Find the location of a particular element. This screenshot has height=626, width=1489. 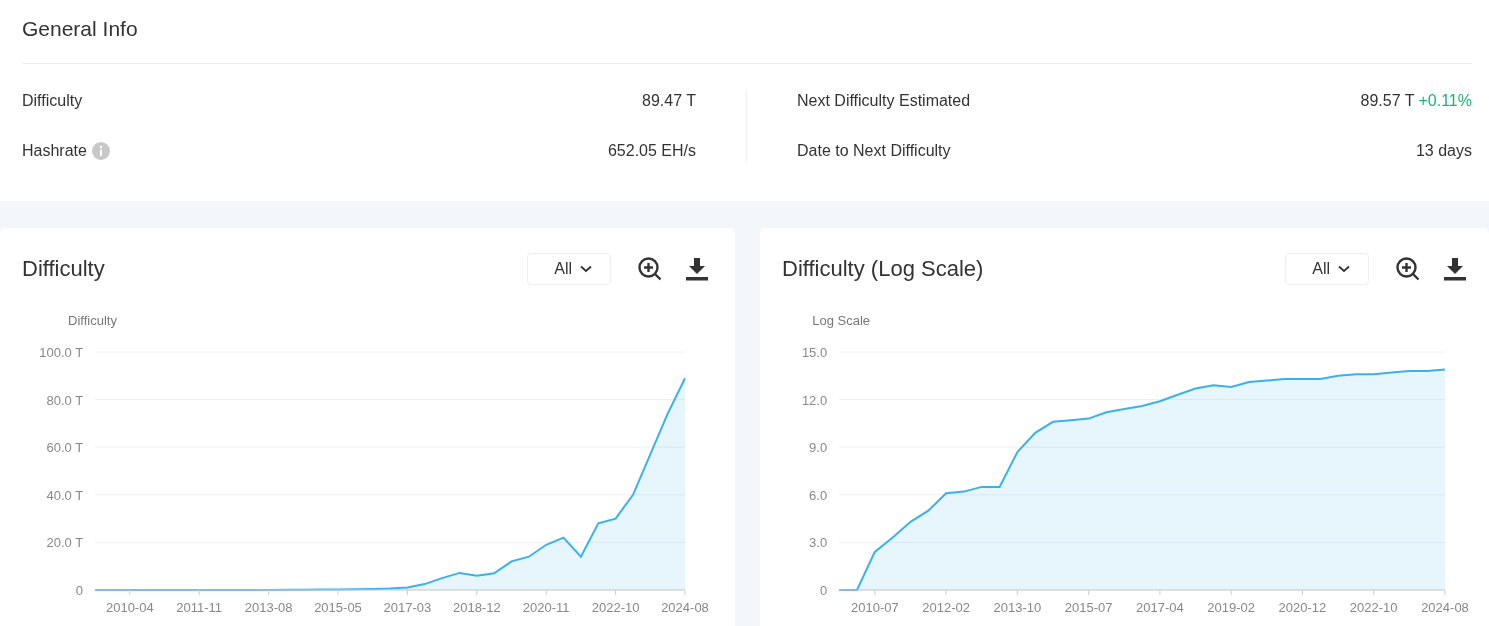

x-tick-label: 2019-02 is located at coordinates (1231, 607).